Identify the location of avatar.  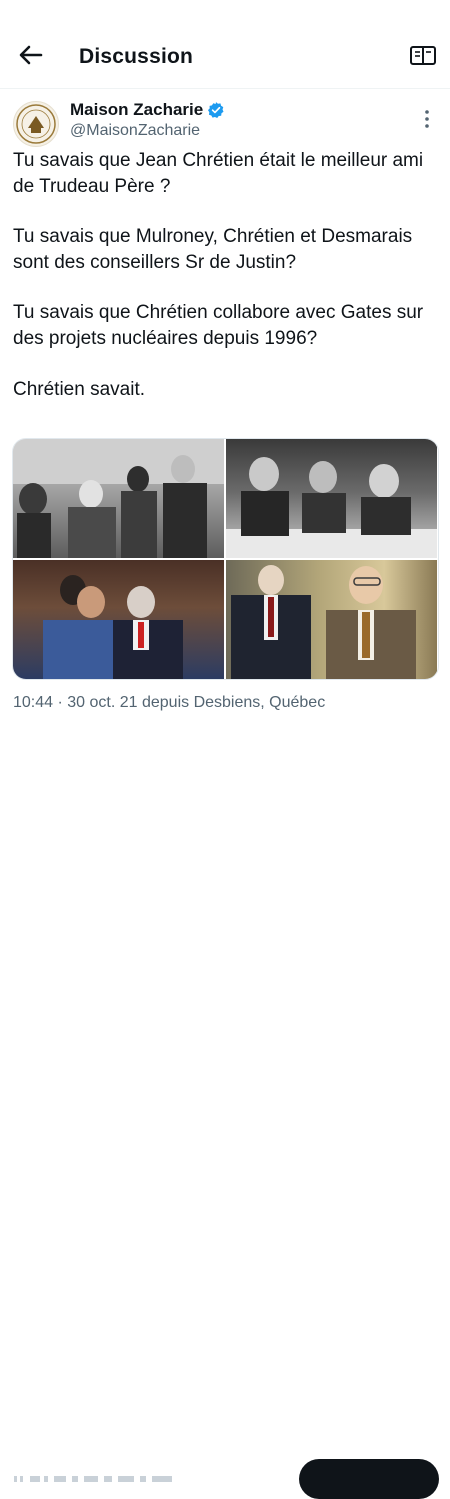
(36, 124).